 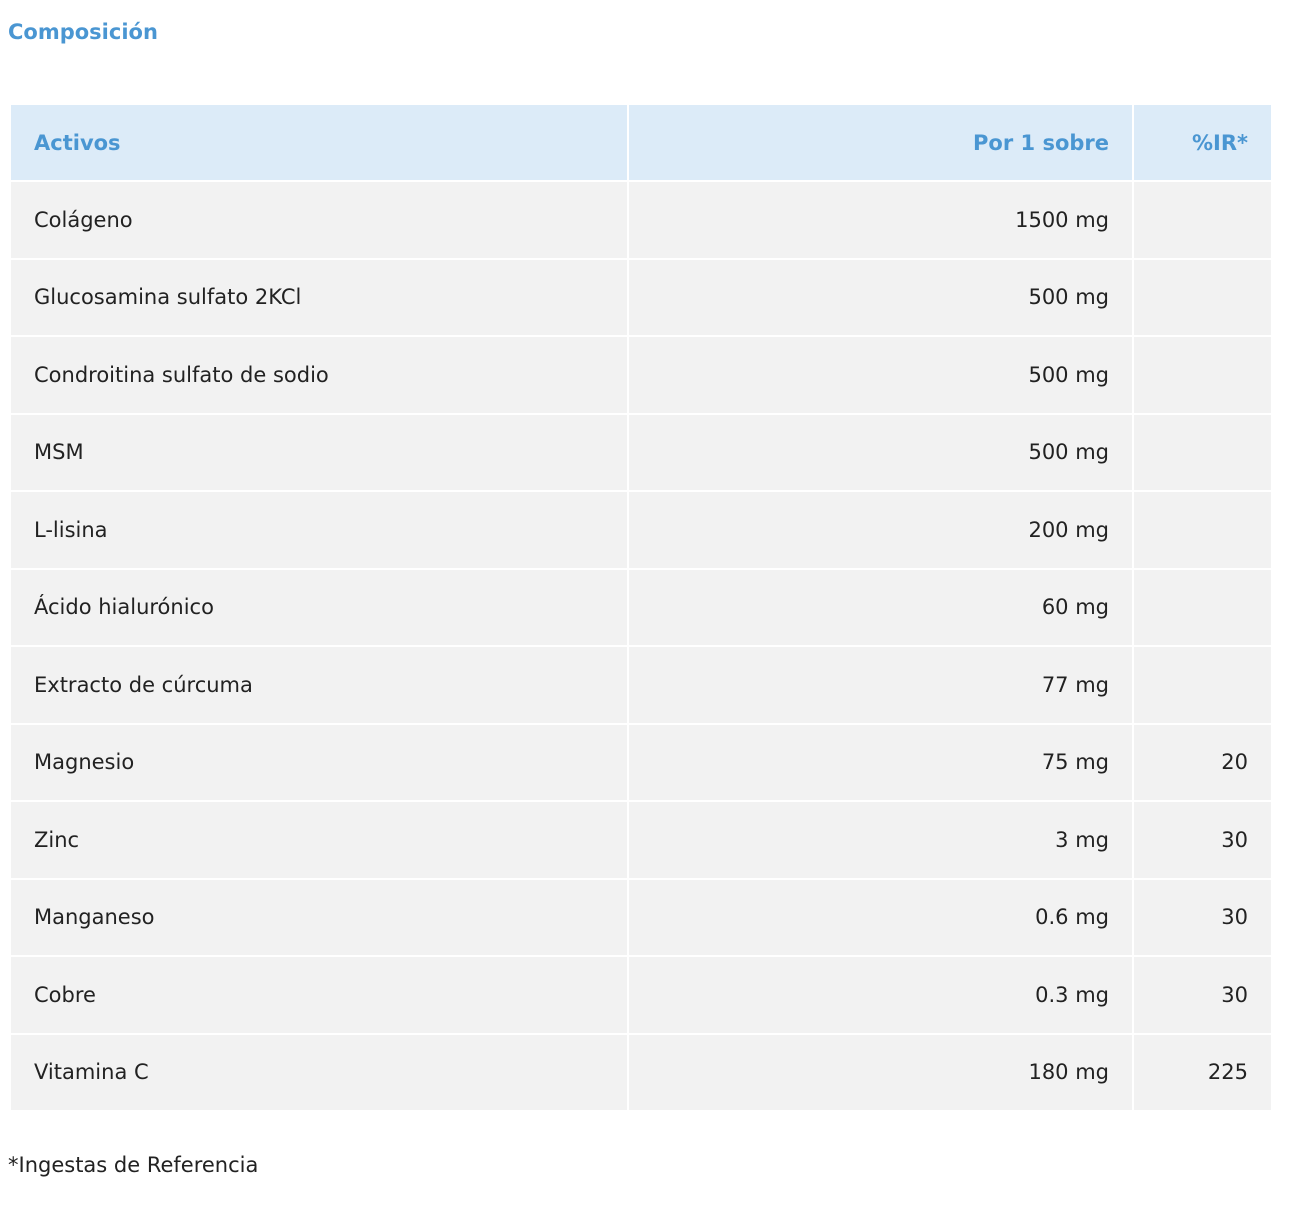 I want to click on cell-active: Ácido hialurónico, so click(x=319, y=607).